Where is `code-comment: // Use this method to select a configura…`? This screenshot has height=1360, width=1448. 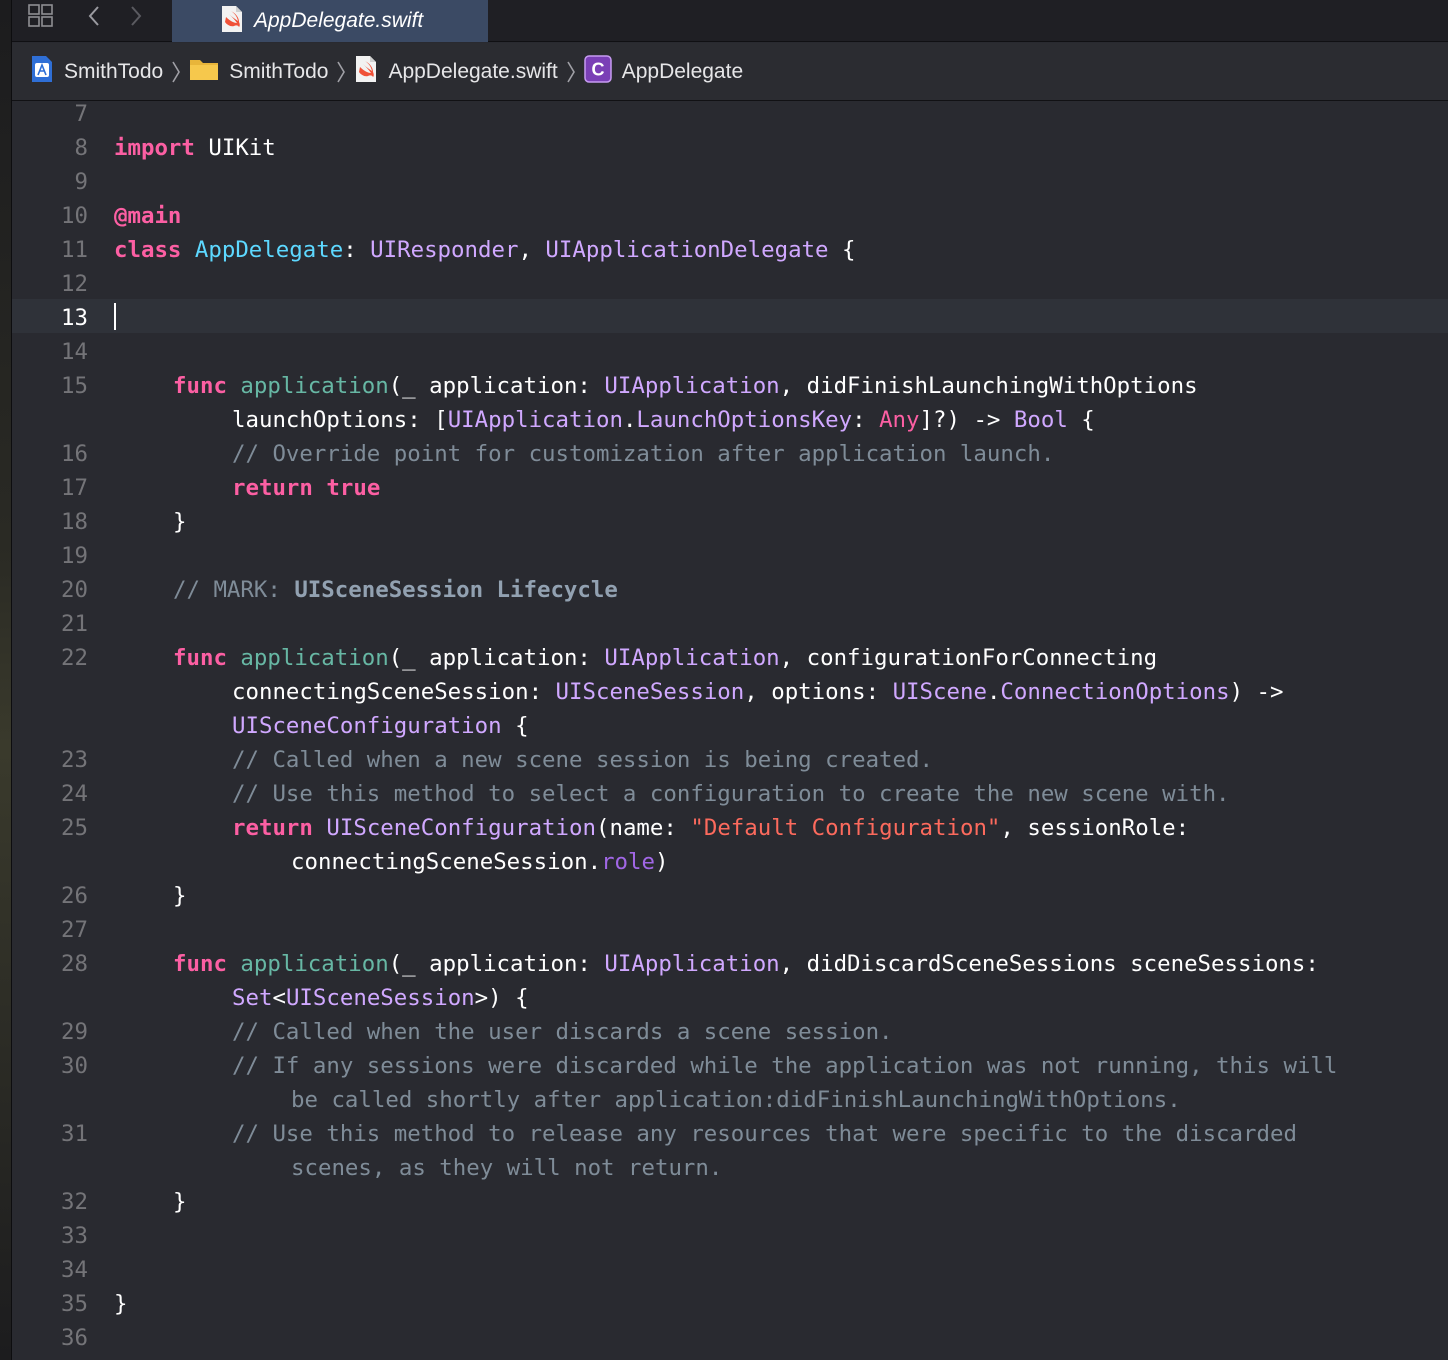 code-comment: // Use this method to select a configura… is located at coordinates (731, 794).